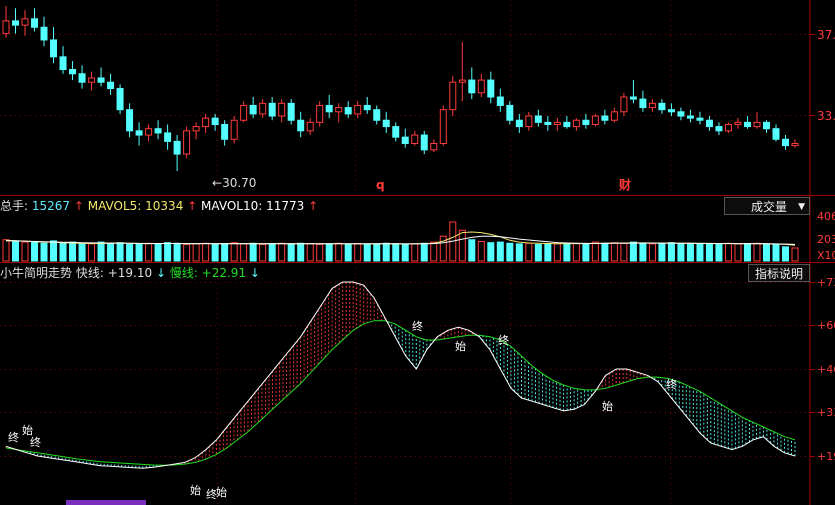  What do you see at coordinates (35, 442) in the screenshot?
I see `signal-end-2: 终` at bounding box center [35, 442].